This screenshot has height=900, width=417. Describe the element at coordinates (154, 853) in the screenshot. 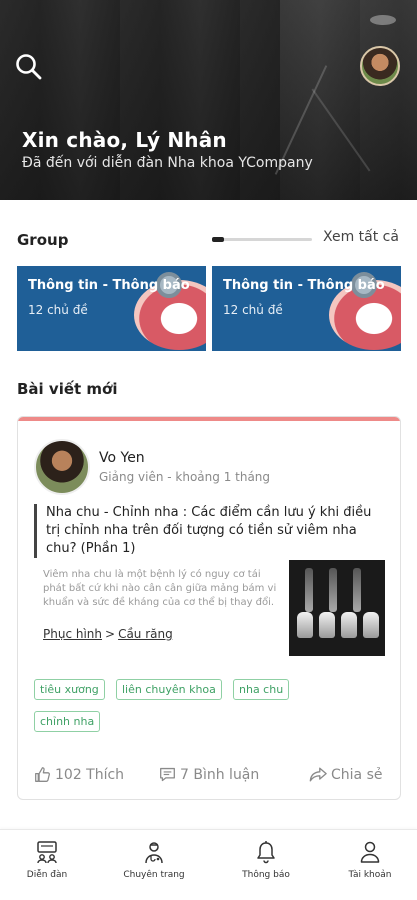

I see `doctor-icon` at that location.